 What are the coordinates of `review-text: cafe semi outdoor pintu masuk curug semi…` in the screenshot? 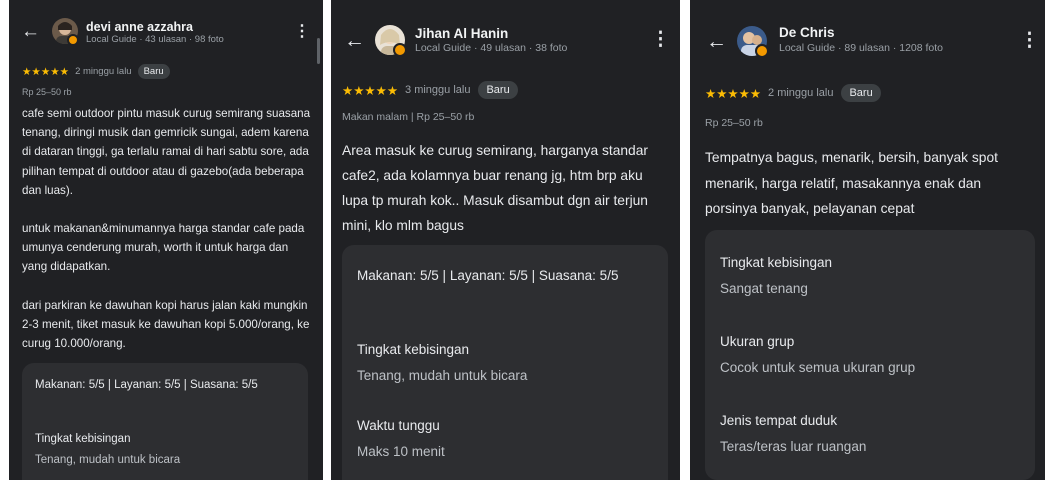 It's located at (167, 228).